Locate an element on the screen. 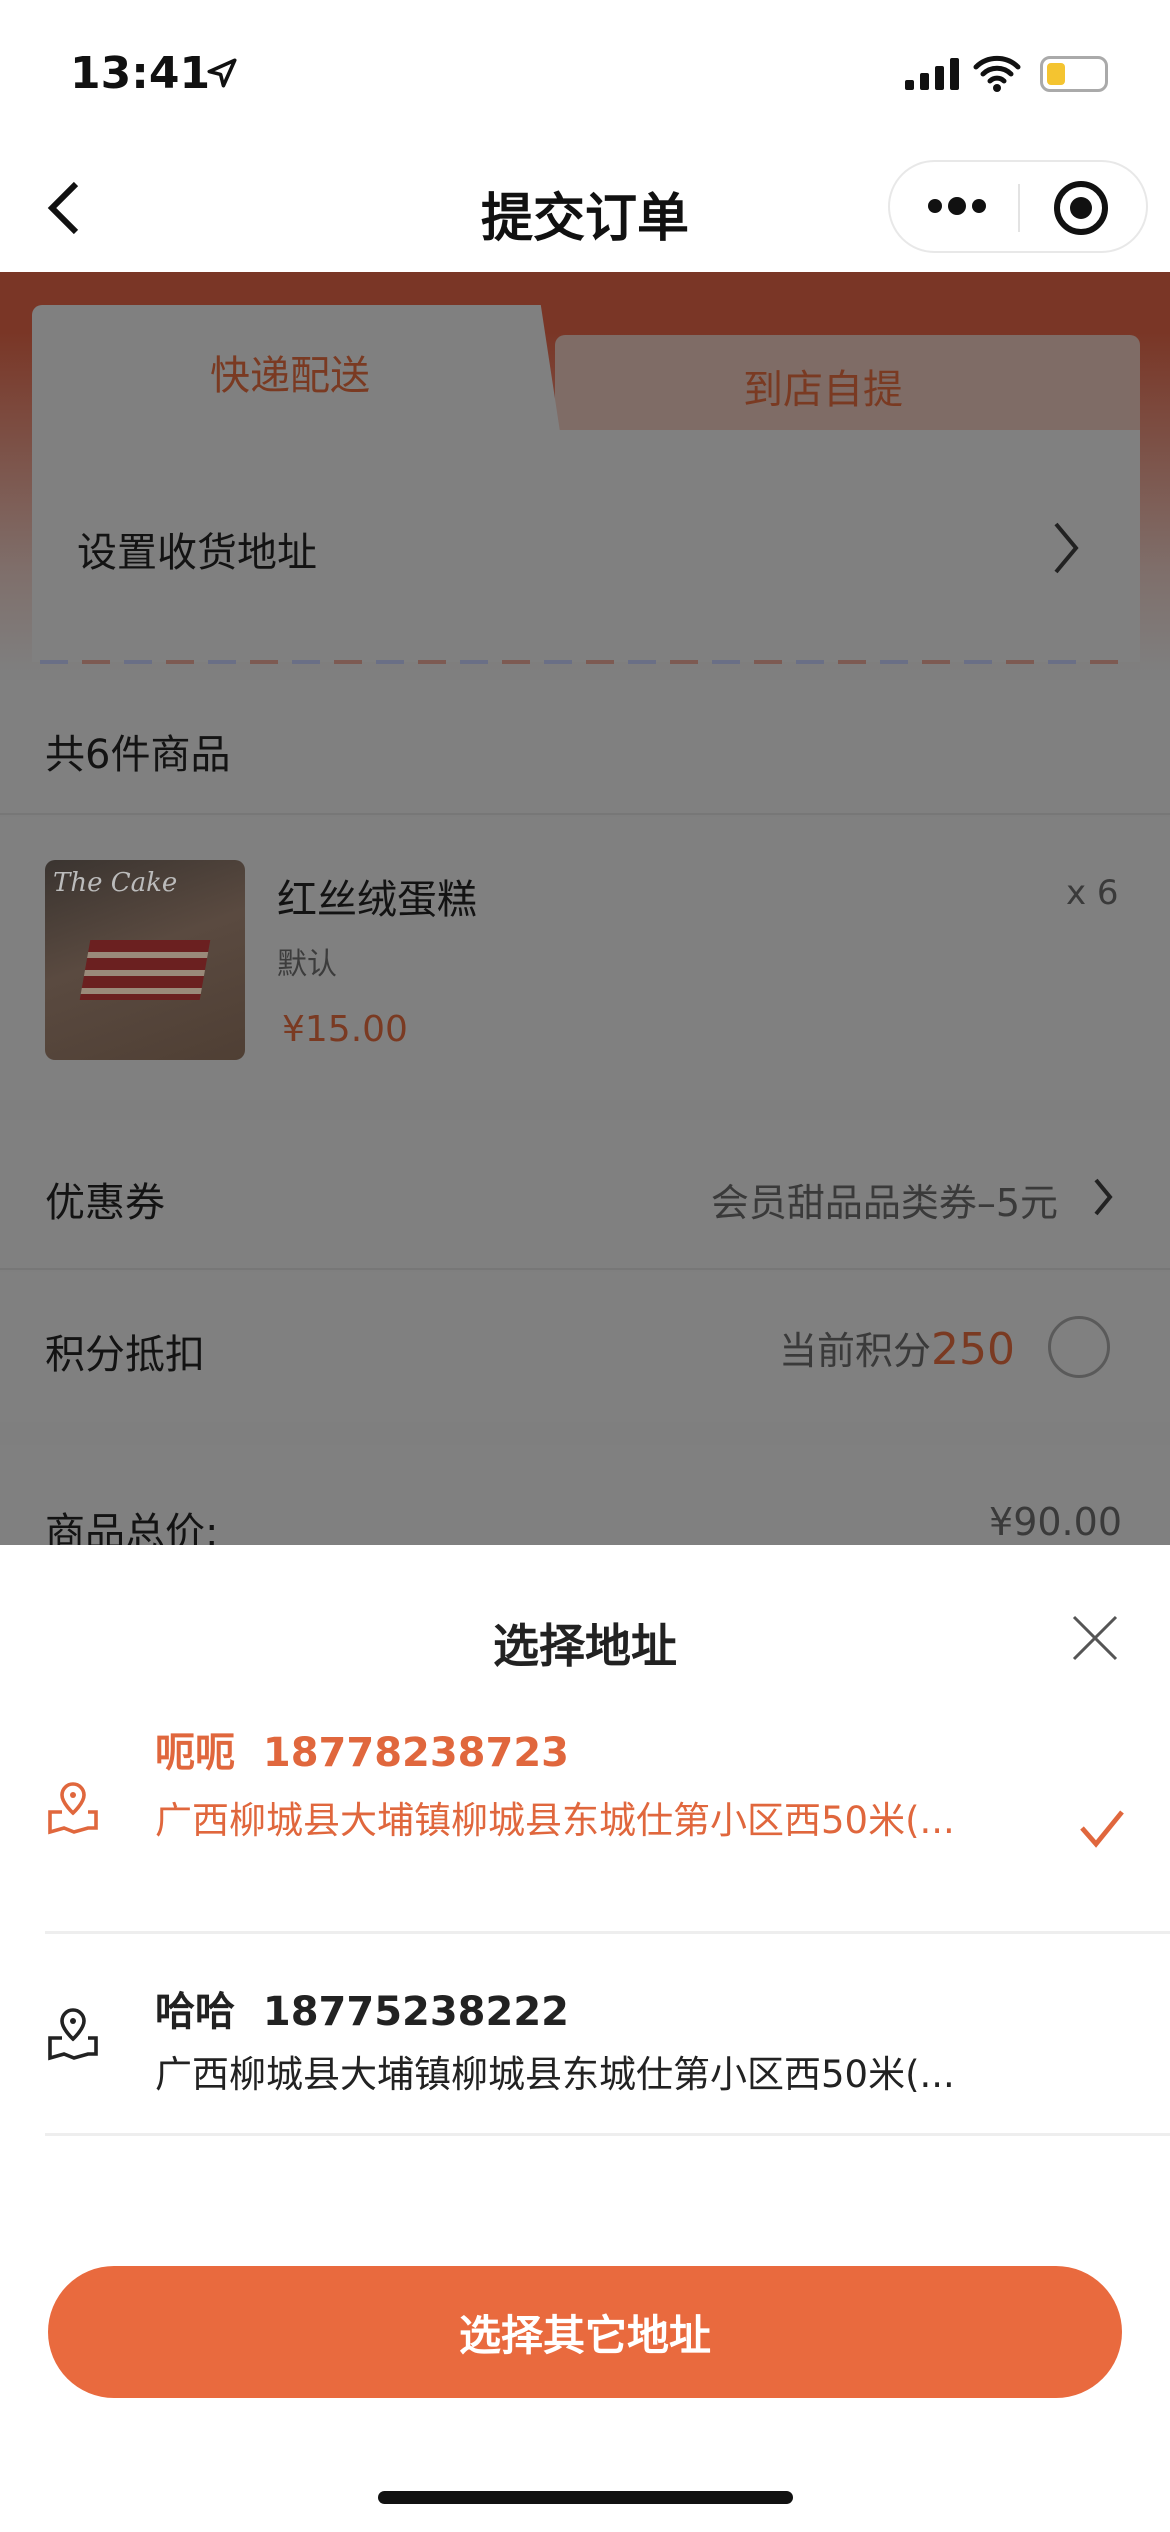  points-toggle is located at coordinates (1079, 1347).